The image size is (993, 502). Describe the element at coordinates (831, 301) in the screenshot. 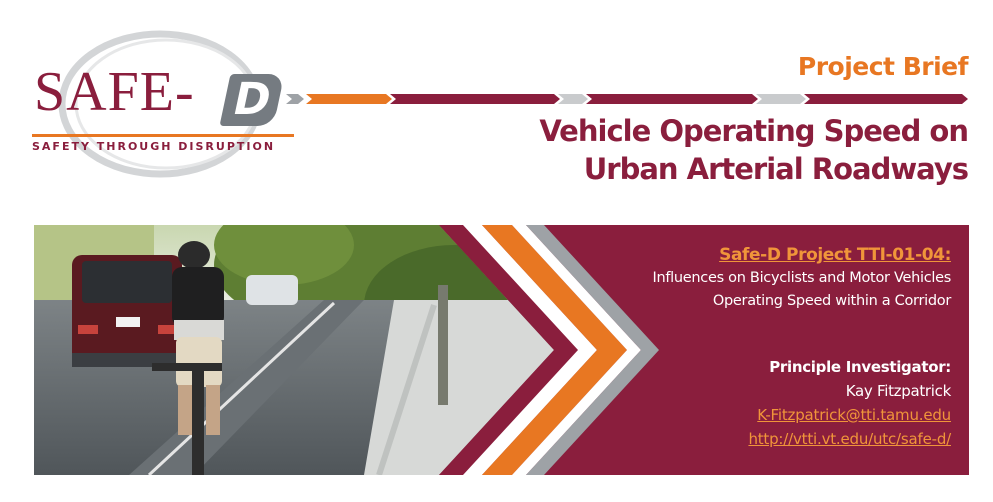

I see `description-line-2: Operating Speed within a Corridor` at that location.